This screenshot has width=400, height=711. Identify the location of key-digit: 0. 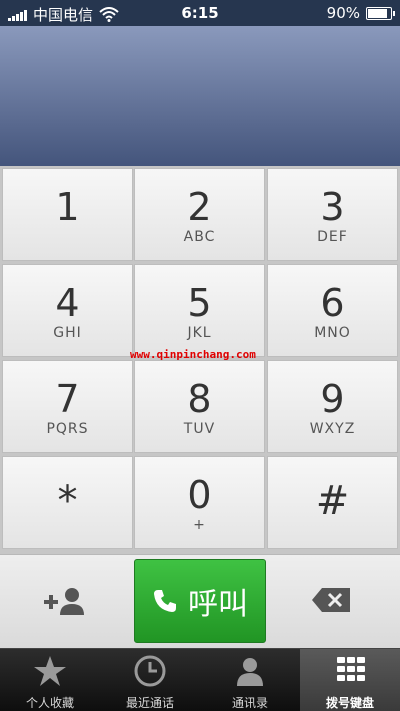
(199, 495).